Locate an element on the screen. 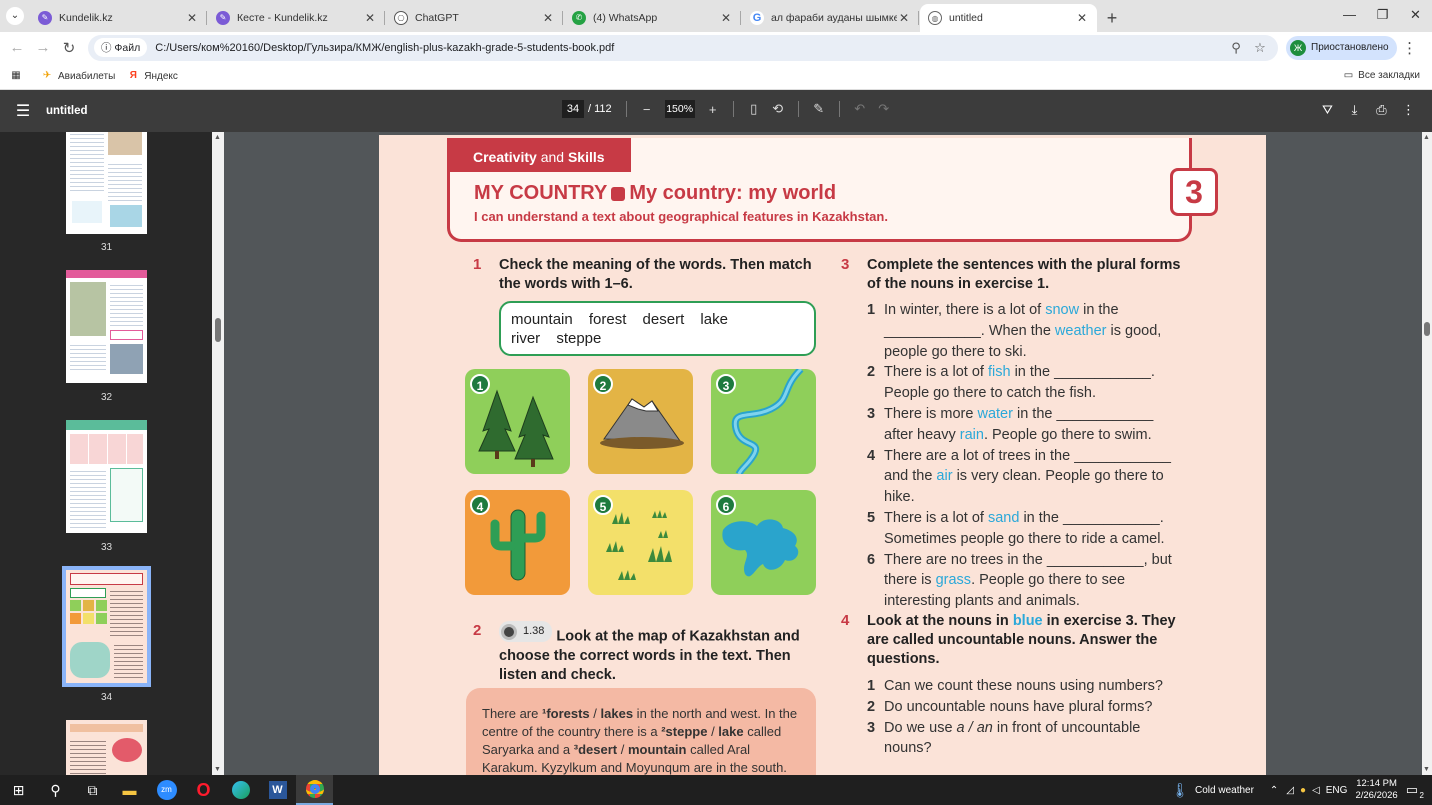 The image size is (1432, 805). sidebar-scroll-thumb is located at coordinates (218, 330).